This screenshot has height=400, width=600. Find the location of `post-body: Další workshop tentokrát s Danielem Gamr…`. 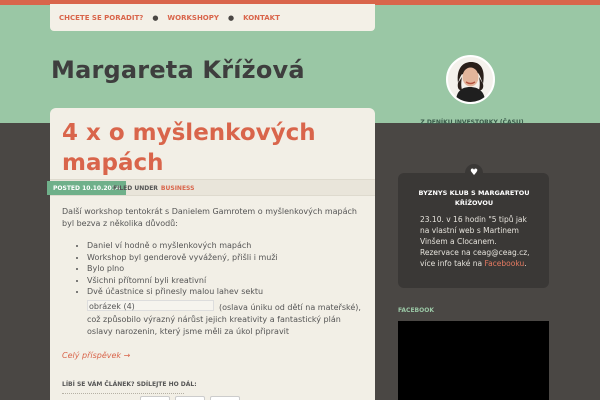

post-body: Další workshop tentokrát s Danielem Gamr… is located at coordinates (212, 252).